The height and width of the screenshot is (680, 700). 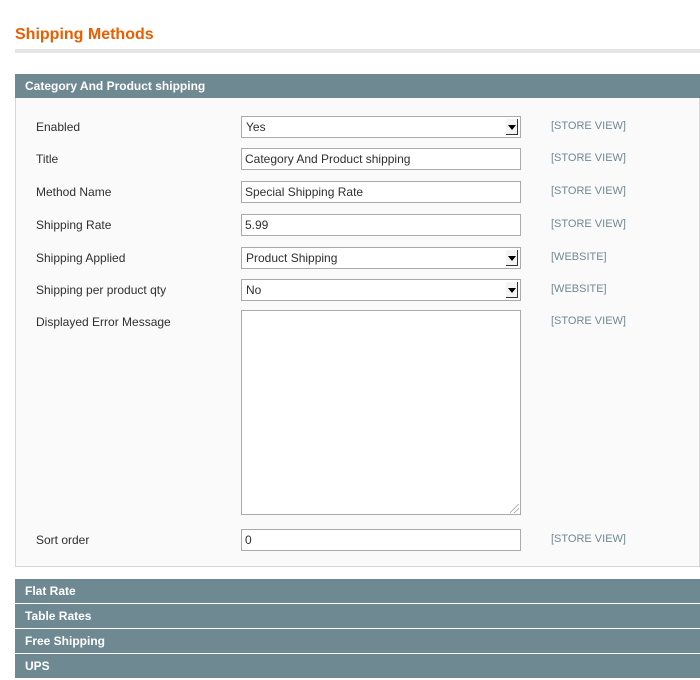 I want to click on section-header-ups: UPS, so click(x=357, y=666).